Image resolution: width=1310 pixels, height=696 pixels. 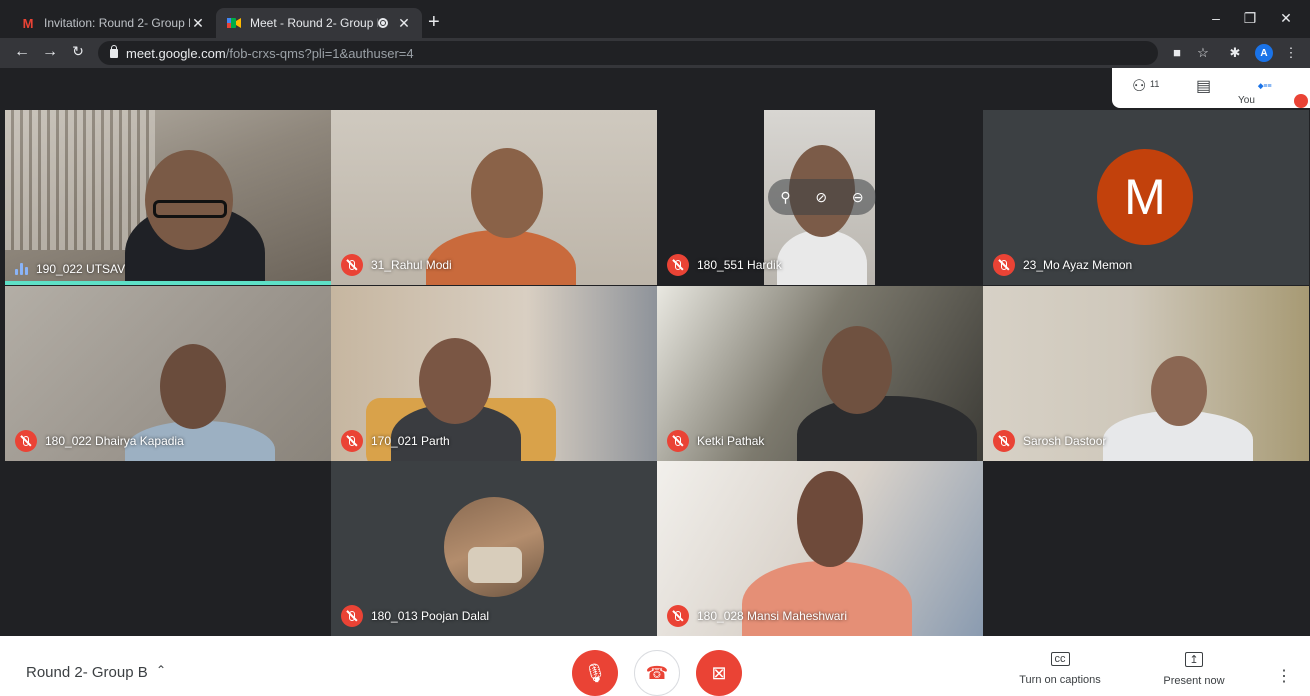 I want to click on glasses, so click(x=190, y=209).